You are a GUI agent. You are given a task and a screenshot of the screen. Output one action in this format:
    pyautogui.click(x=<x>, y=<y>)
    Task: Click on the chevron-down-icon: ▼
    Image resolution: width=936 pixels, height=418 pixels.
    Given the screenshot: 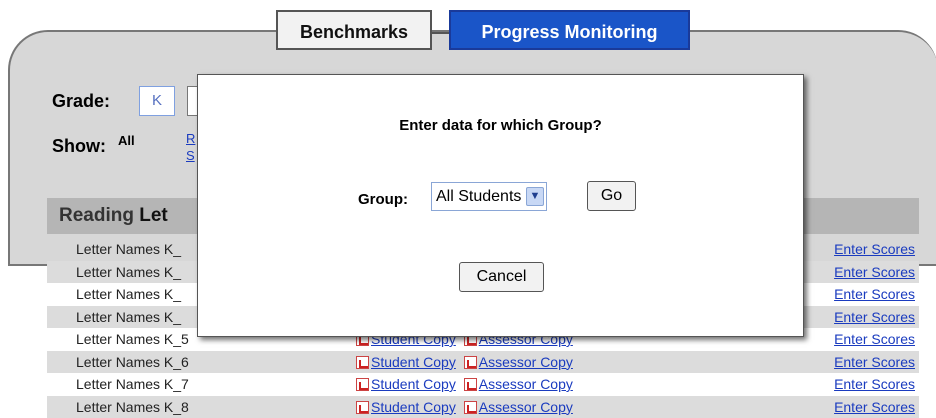 What is the action you would take?
    pyautogui.click(x=535, y=196)
    